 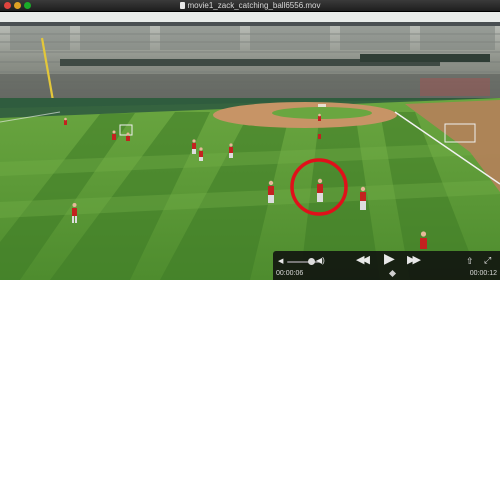 What do you see at coordinates (392, 273) in the screenshot?
I see `timeline-scrubber` at bounding box center [392, 273].